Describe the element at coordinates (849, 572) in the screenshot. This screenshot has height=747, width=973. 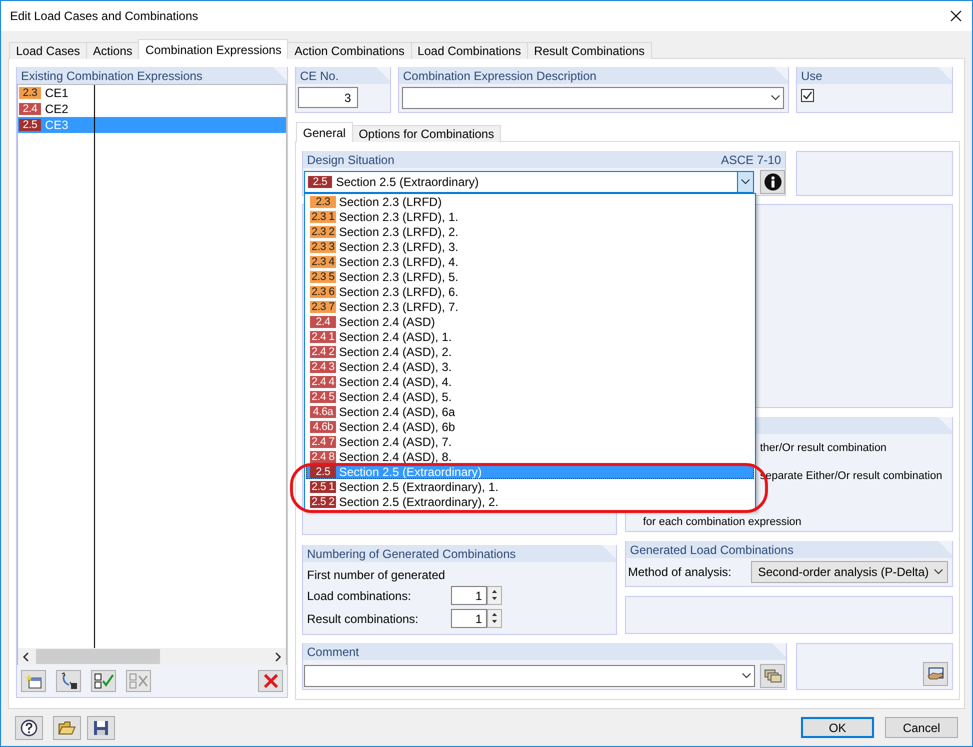
I see `method-dropdown: Second-order analysis (P-Delta)` at that location.